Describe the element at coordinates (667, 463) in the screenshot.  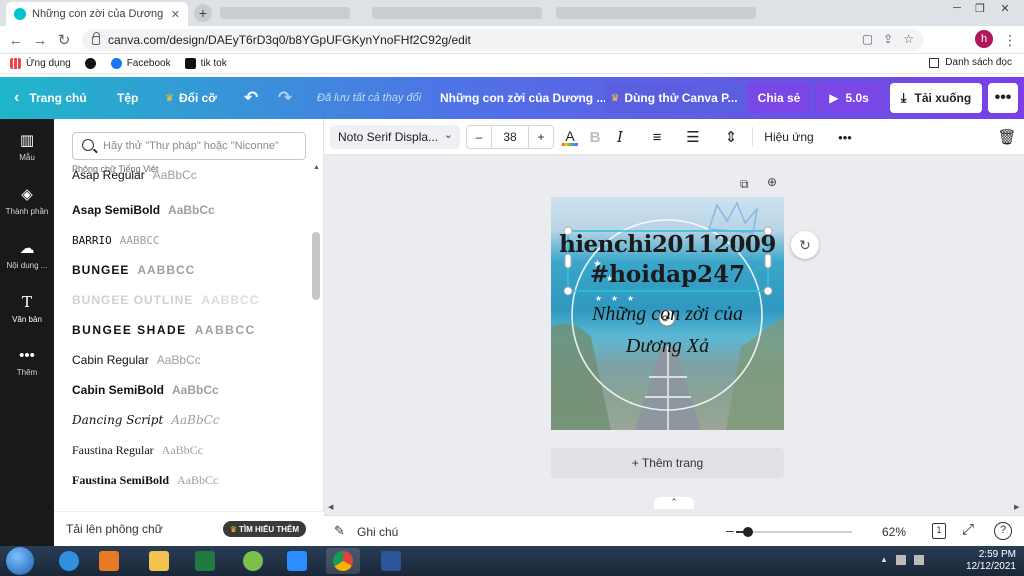
I see `add-page-button: + Thêm trang` at that location.